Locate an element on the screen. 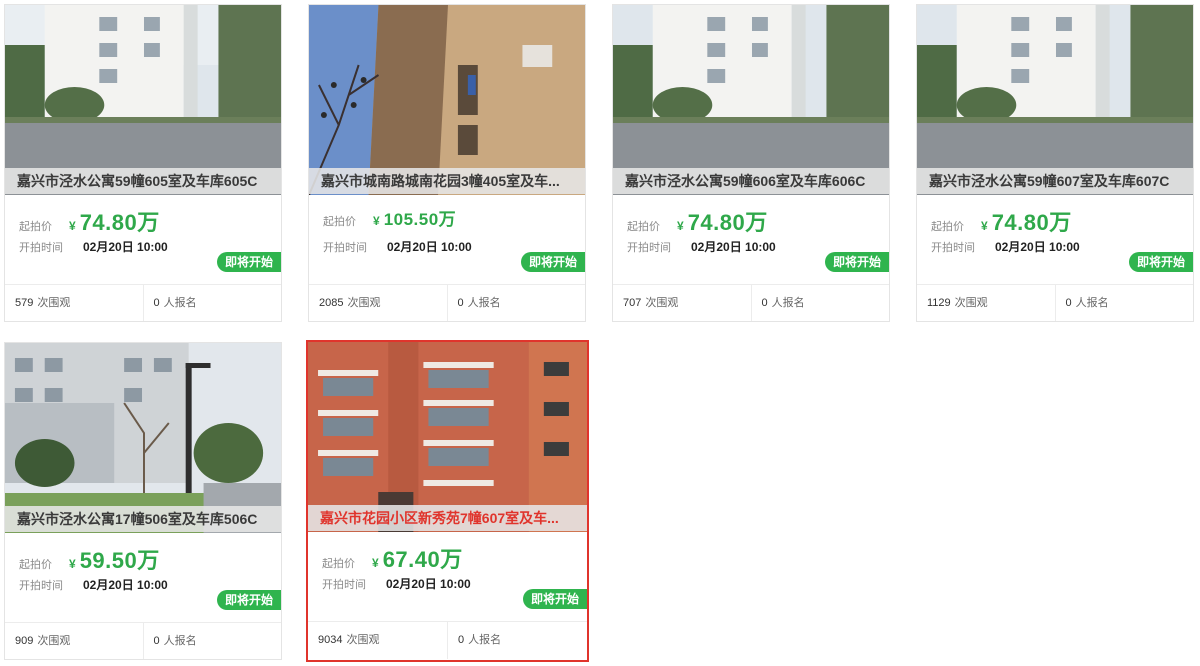 This screenshot has height=666, width=1200. listing-title: 嘉兴市泾水公寓59幢605室及车库605C is located at coordinates (143, 181).